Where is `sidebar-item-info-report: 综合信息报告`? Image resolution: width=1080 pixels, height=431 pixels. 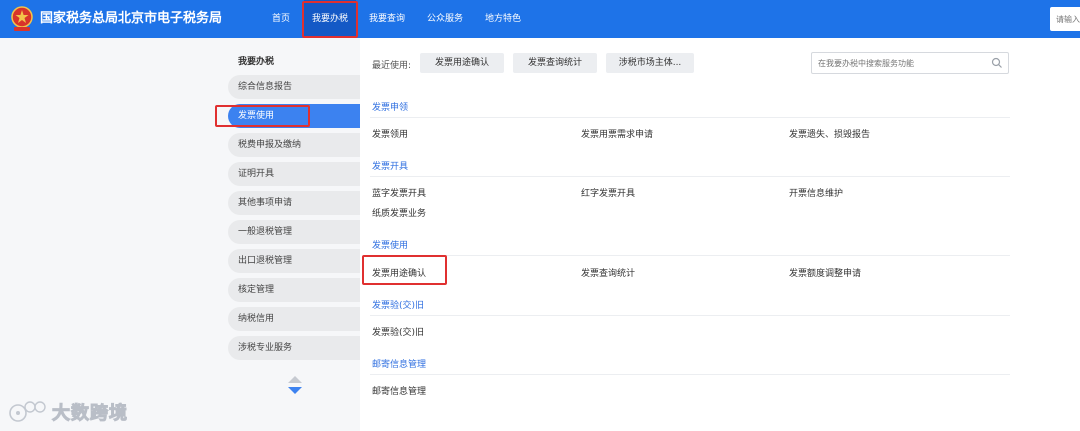 sidebar-item-info-report: 综合信息报告 is located at coordinates (294, 87).